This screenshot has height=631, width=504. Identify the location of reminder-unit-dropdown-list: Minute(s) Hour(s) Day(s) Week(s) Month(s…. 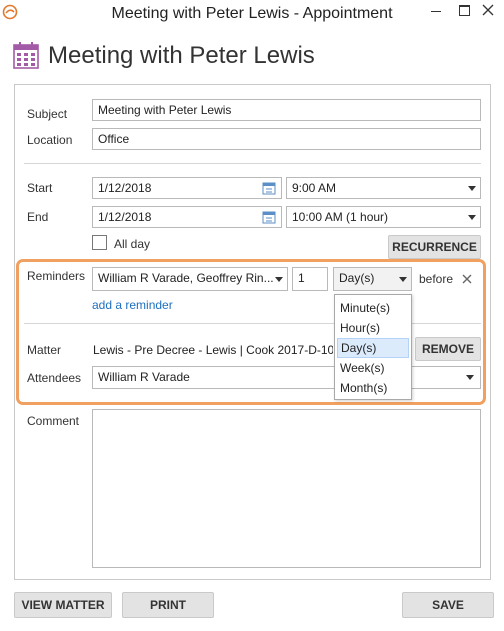
(373, 347).